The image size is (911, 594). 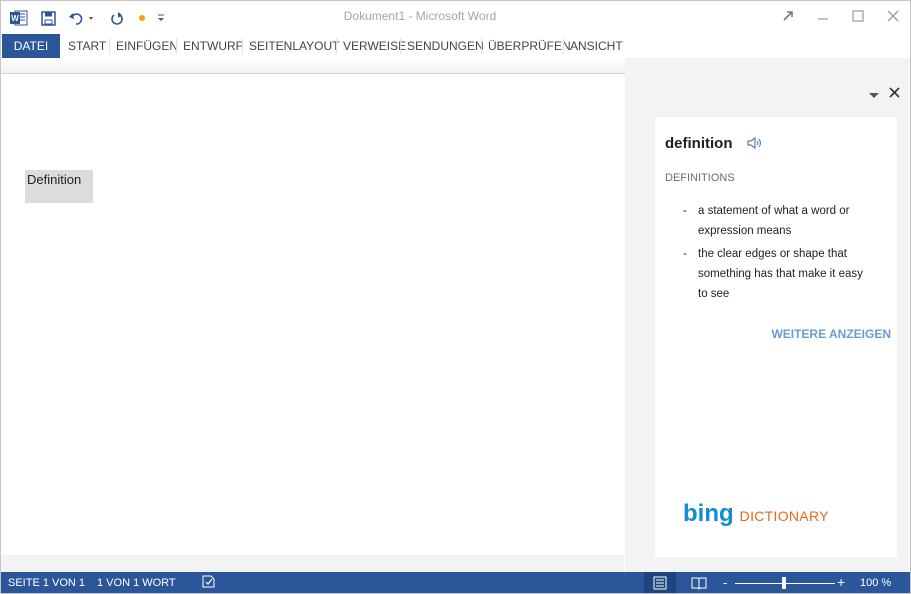 What do you see at coordinates (699, 143) in the screenshot?
I see `dictionary-word: definition` at bounding box center [699, 143].